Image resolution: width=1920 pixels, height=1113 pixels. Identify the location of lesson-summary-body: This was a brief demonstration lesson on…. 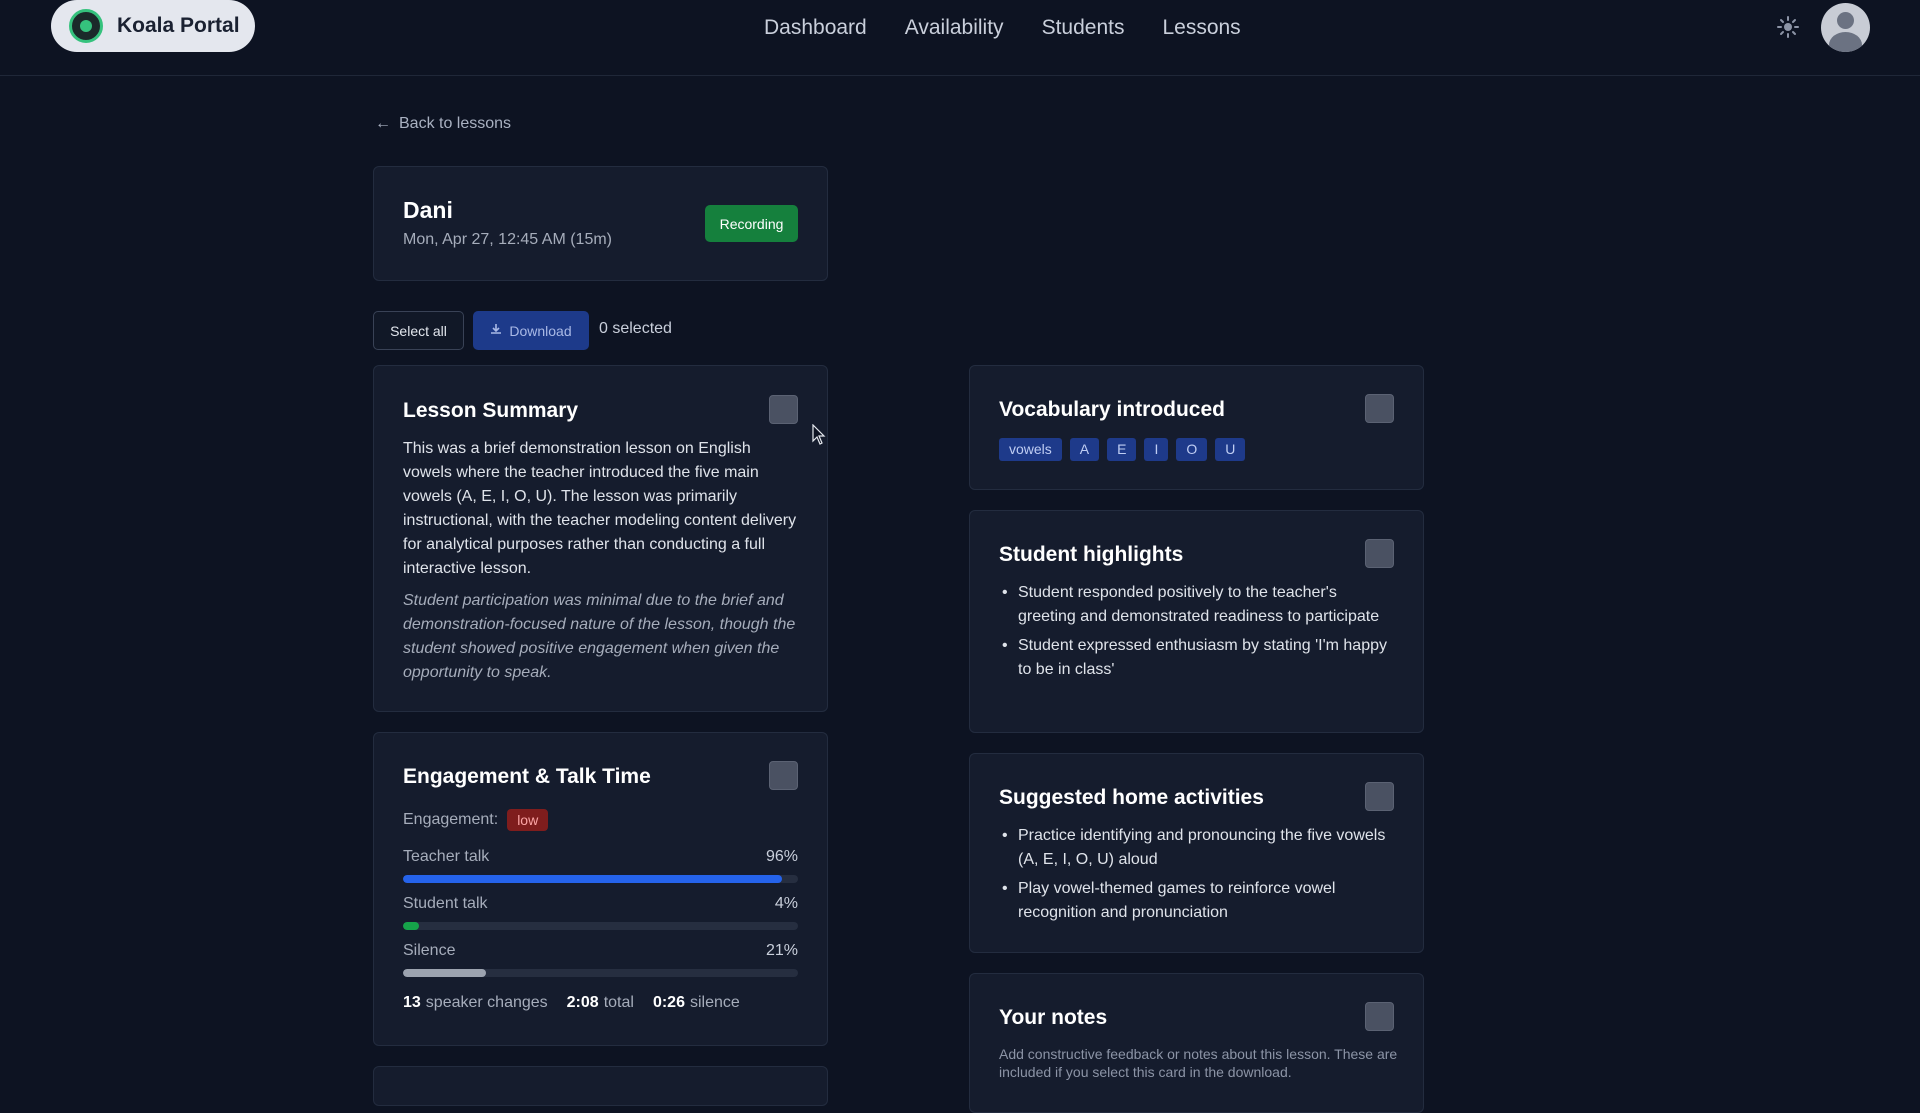
(600, 508).